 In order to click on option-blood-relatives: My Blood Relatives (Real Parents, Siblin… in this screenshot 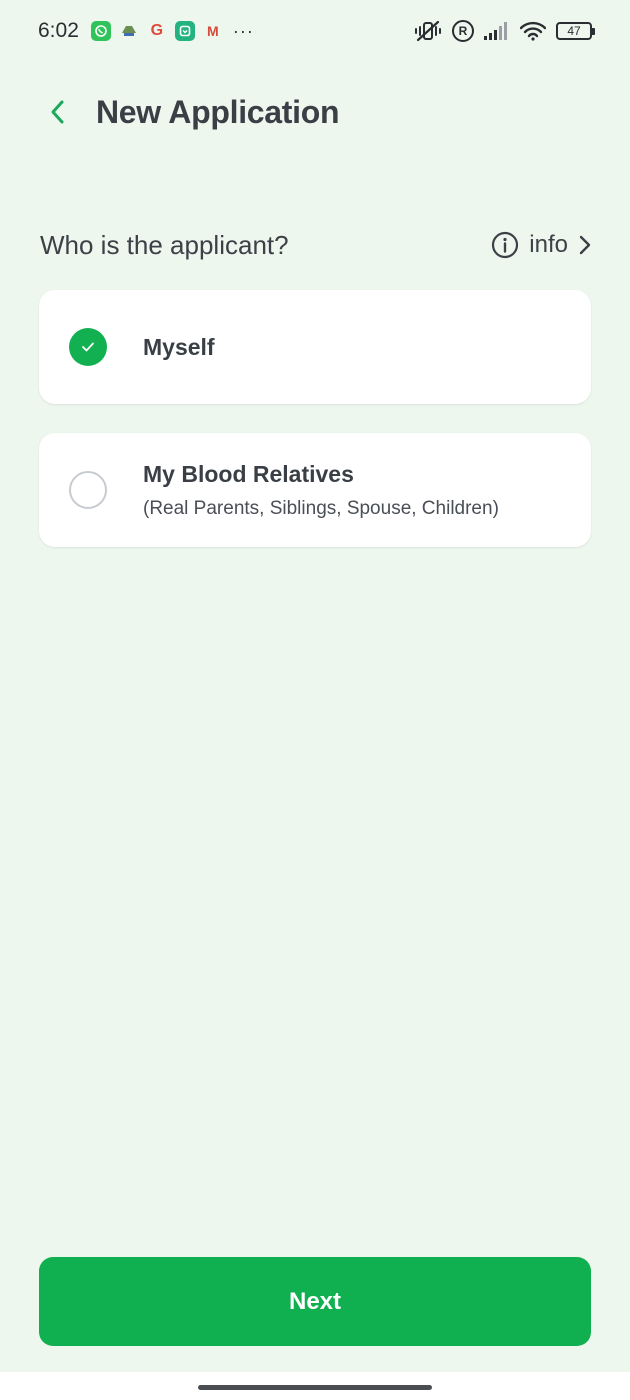, I will do `click(315, 490)`.